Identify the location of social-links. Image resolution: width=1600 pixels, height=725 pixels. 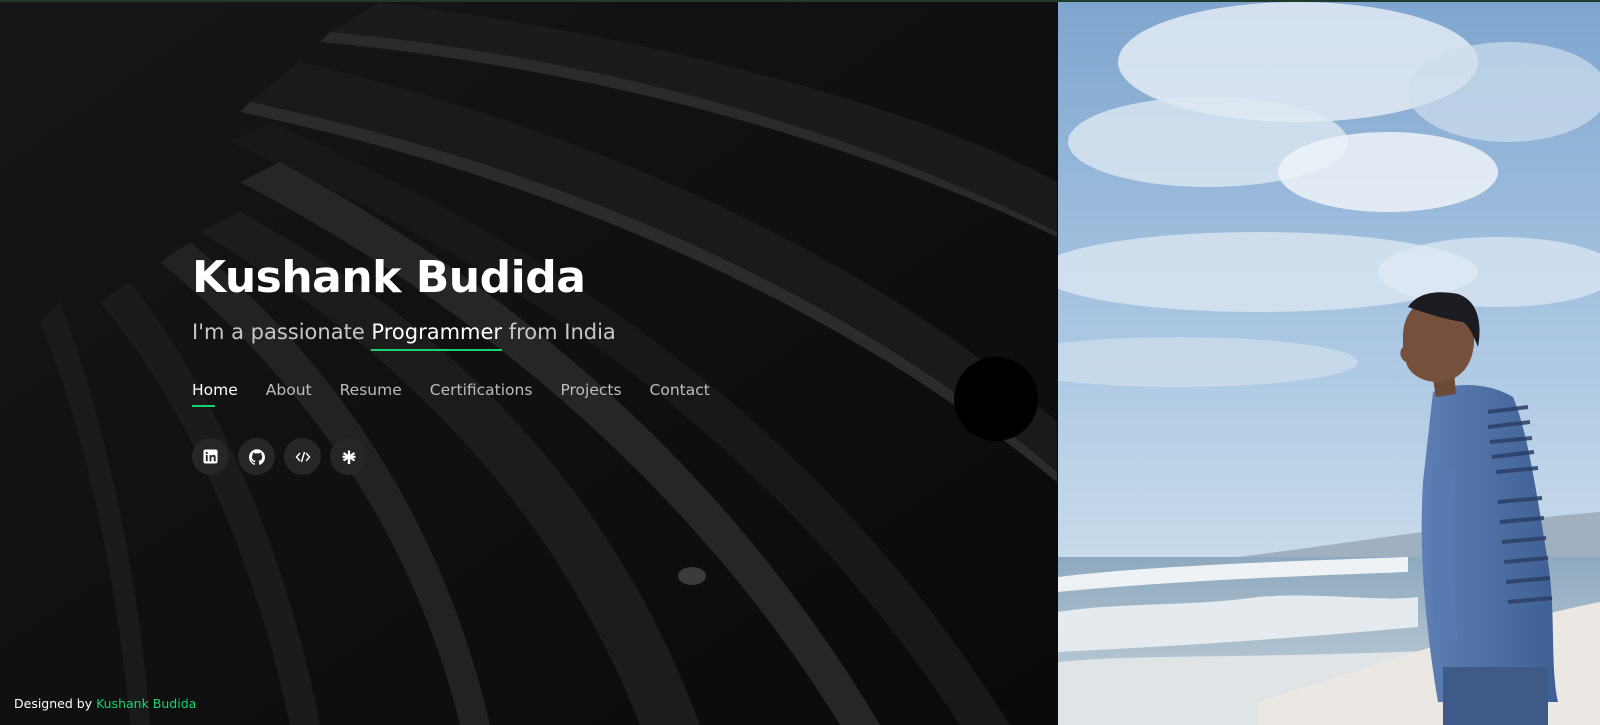
(279, 456).